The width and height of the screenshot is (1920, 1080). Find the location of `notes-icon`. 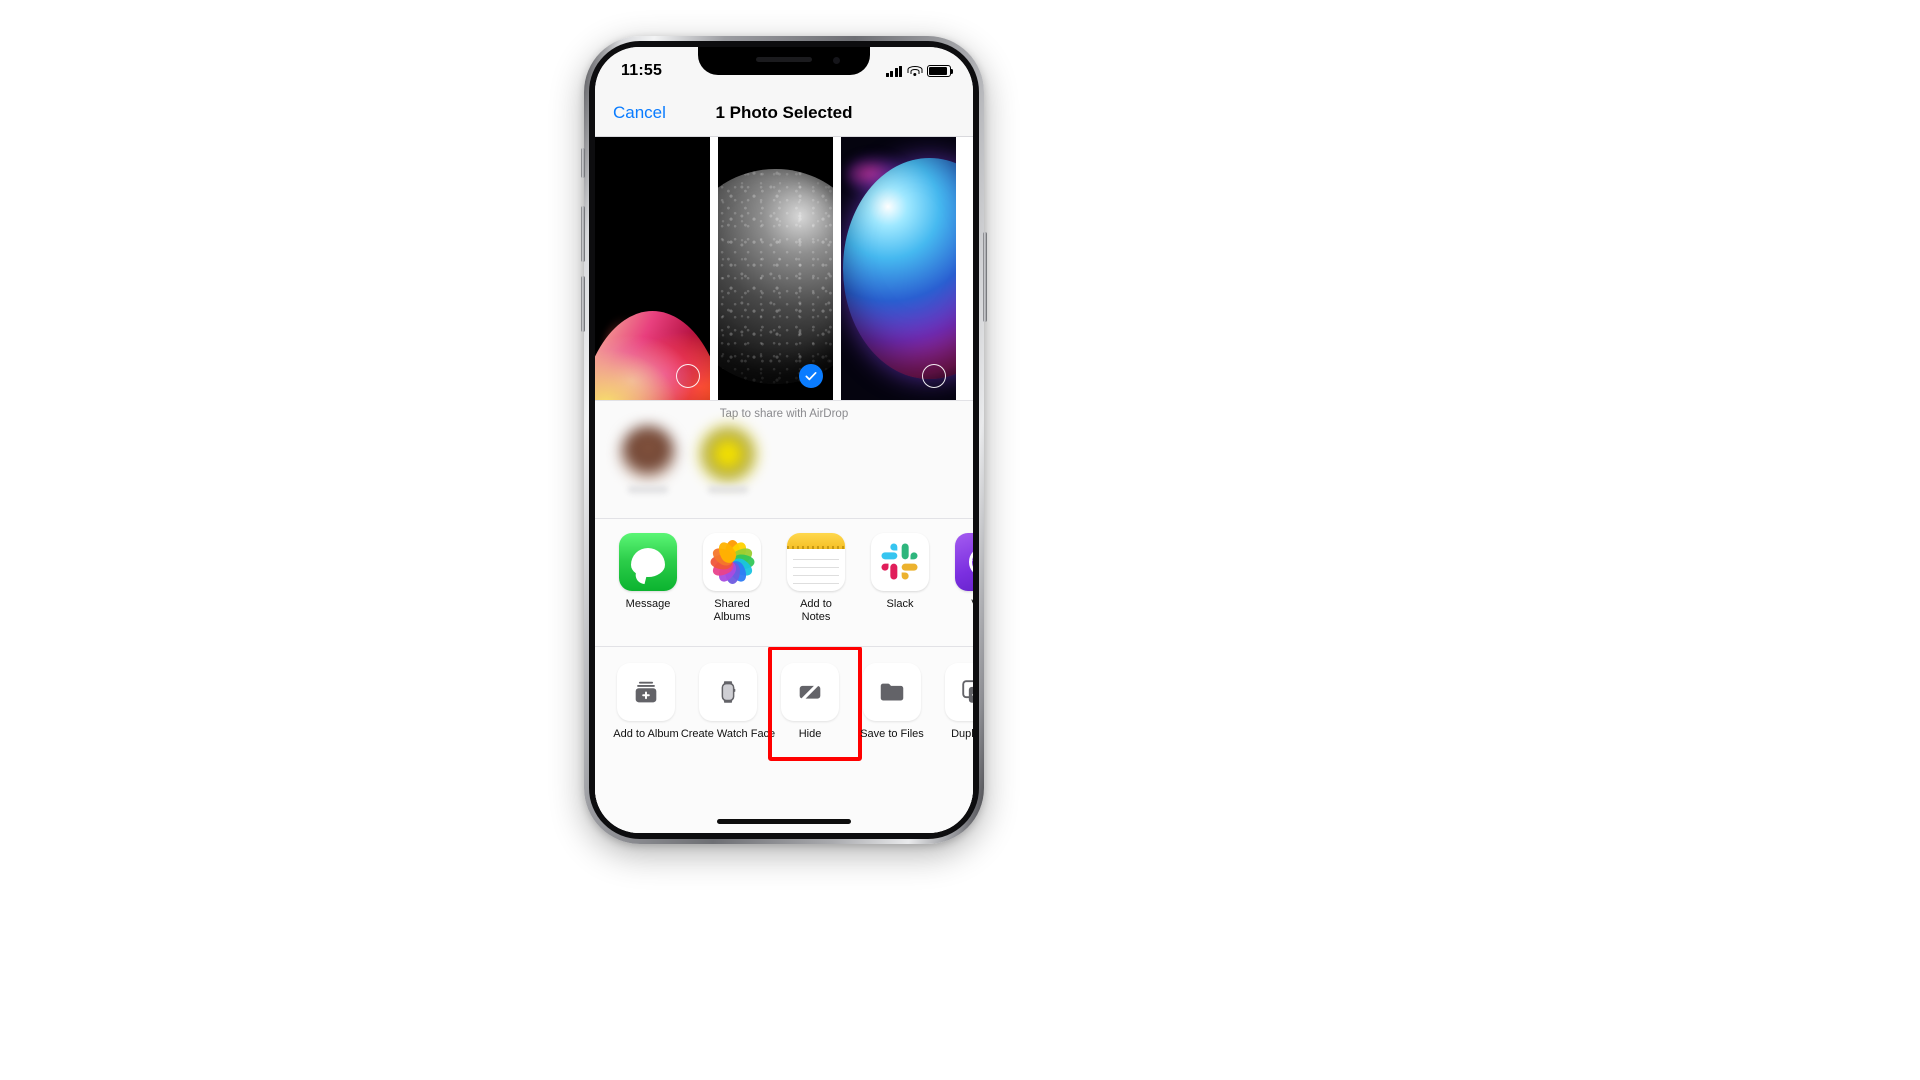

notes-icon is located at coordinates (816, 562).